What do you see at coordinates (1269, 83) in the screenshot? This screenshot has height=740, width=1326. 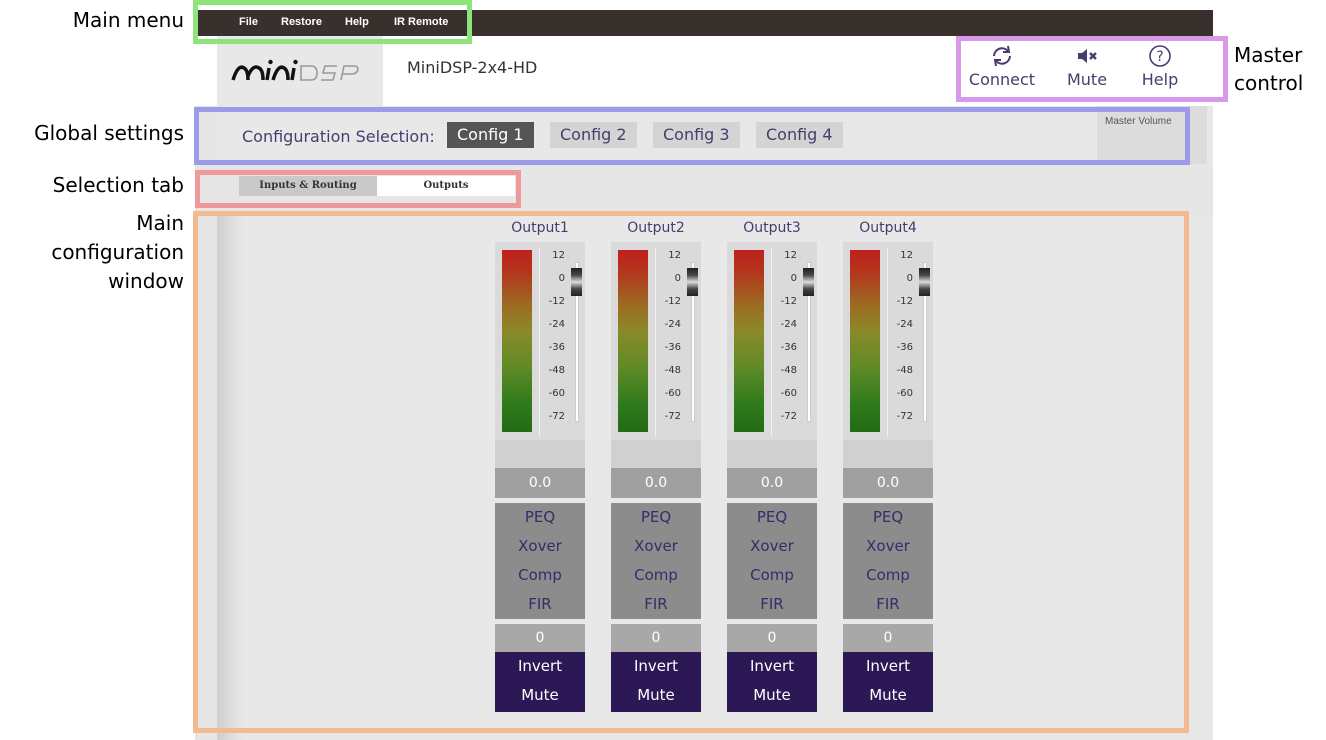 I see `annotation-master-control-2: control` at bounding box center [1269, 83].